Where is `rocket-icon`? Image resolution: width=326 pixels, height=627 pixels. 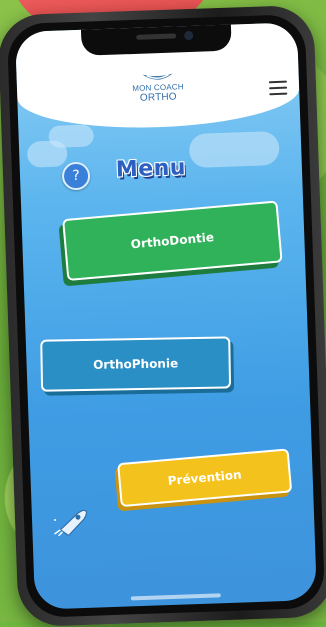 rocket-icon is located at coordinates (71, 523).